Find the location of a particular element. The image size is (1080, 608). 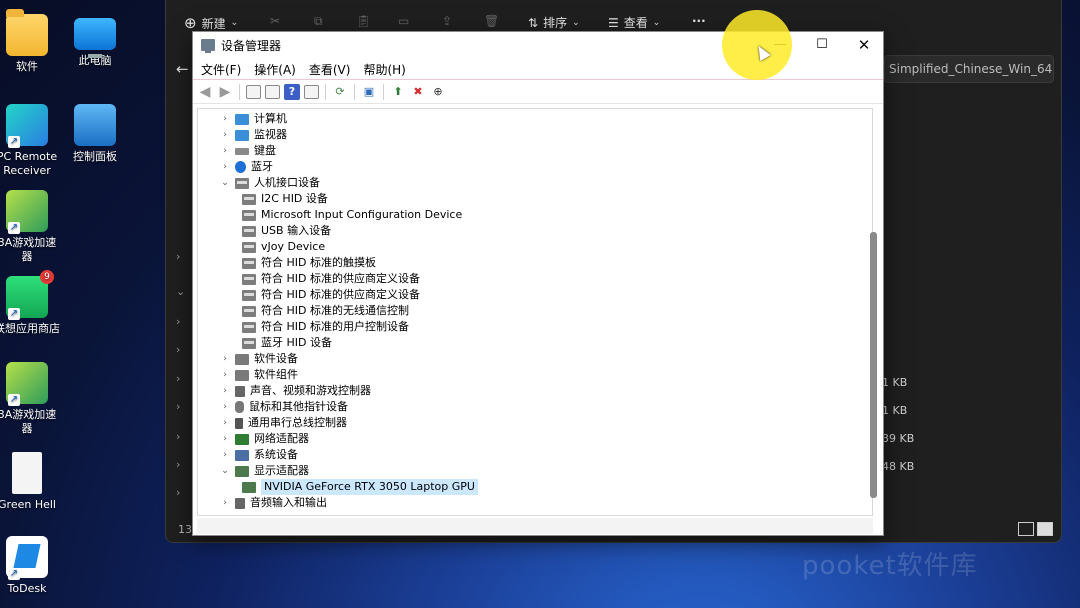

view-toggle is located at coordinates (1035, 529).